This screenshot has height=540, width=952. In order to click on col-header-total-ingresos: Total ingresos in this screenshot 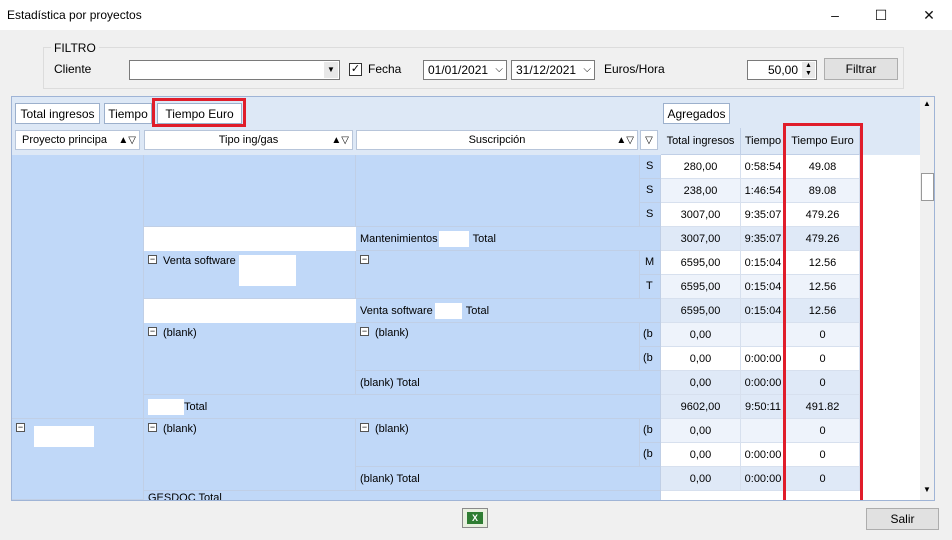, I will do `click(701, 141)`.